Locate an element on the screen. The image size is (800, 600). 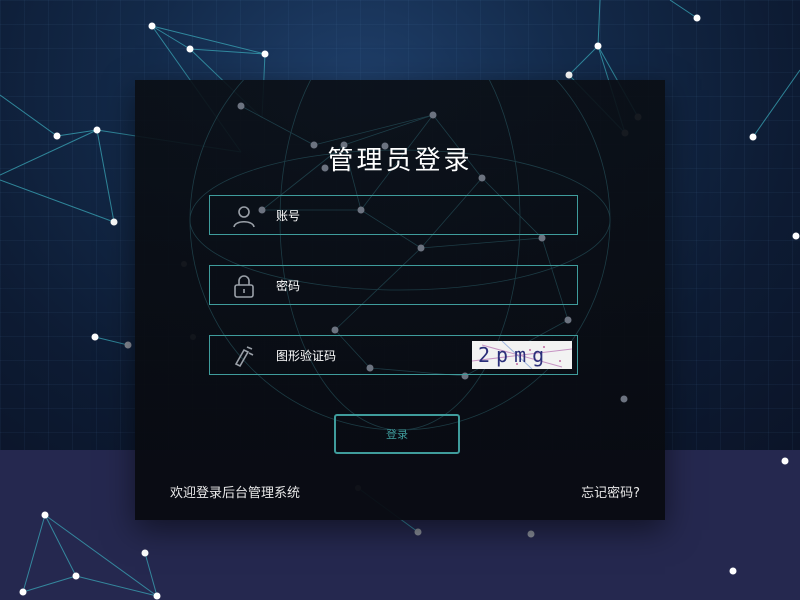
lock-icon is located at coordinates (244, 286).